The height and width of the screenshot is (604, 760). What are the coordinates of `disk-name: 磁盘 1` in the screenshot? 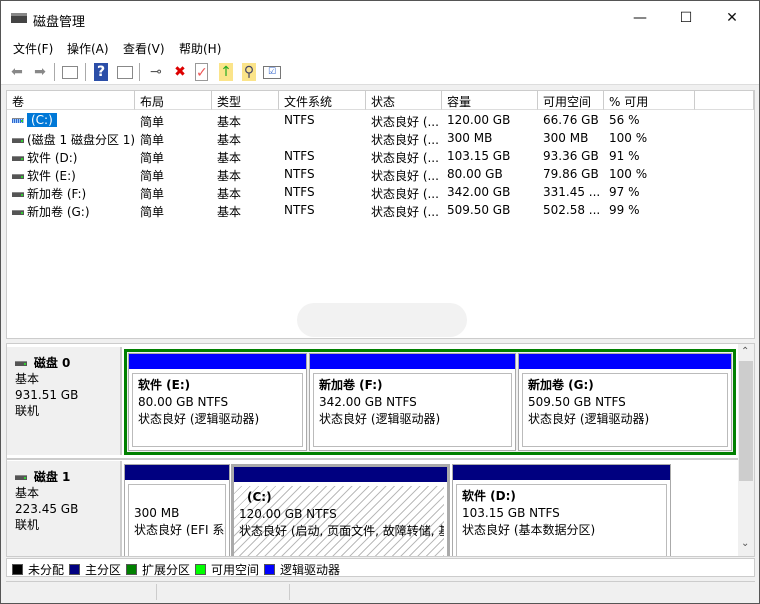 It's located at (52, 477).